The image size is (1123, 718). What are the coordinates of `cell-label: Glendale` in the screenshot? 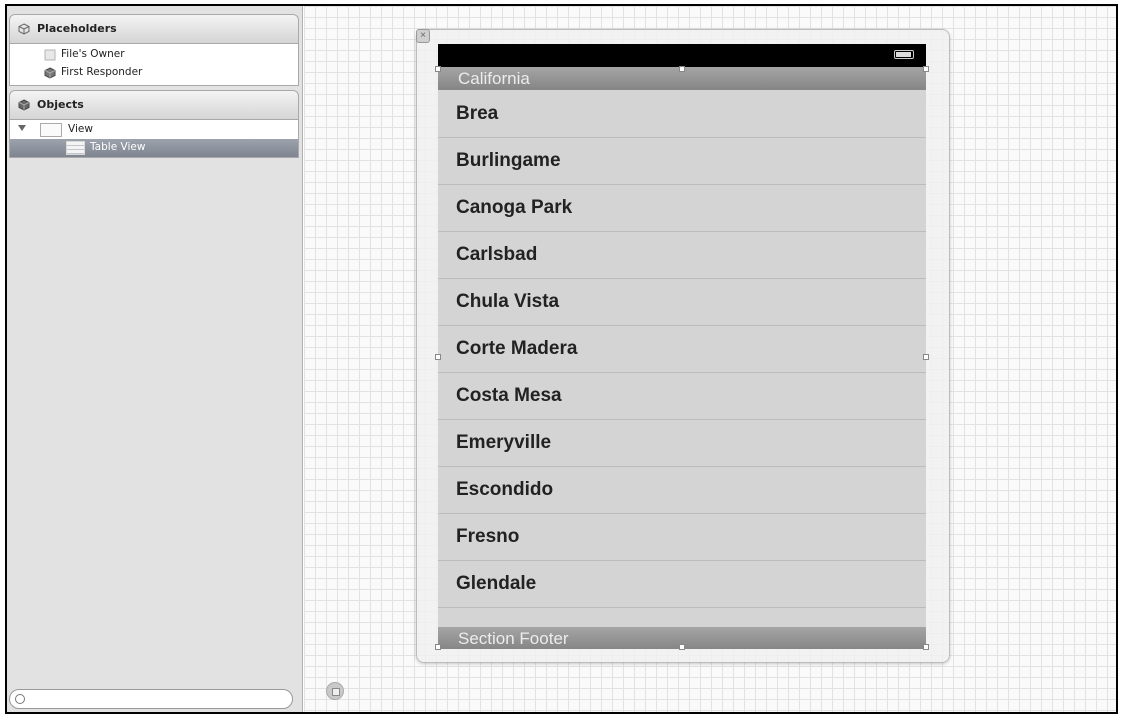 It's located at (496, 583).